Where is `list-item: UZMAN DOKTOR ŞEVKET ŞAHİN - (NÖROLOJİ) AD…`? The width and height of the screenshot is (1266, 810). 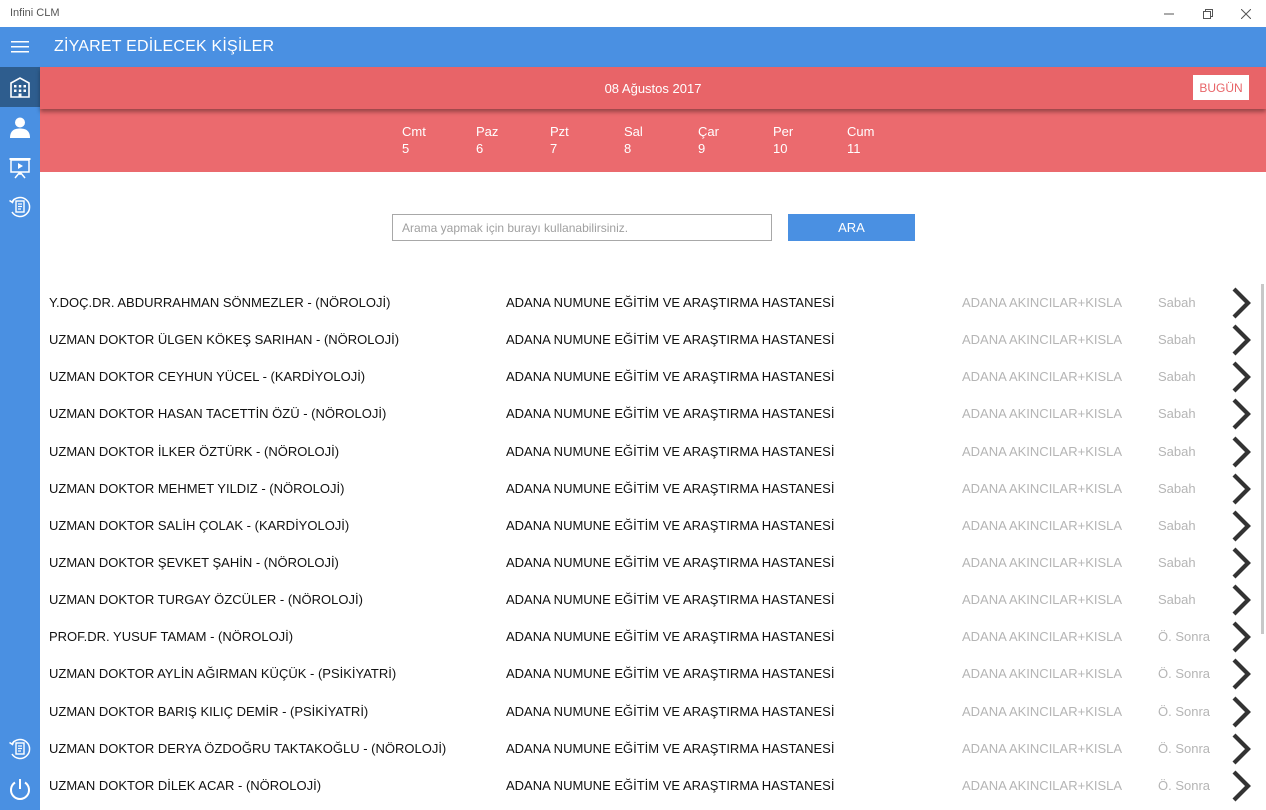 list-item: UZMAN DOKTOR ŞEVKET ŞAHİN - (NÖROLOJİ) AD… is located at coordinates (653, 562).